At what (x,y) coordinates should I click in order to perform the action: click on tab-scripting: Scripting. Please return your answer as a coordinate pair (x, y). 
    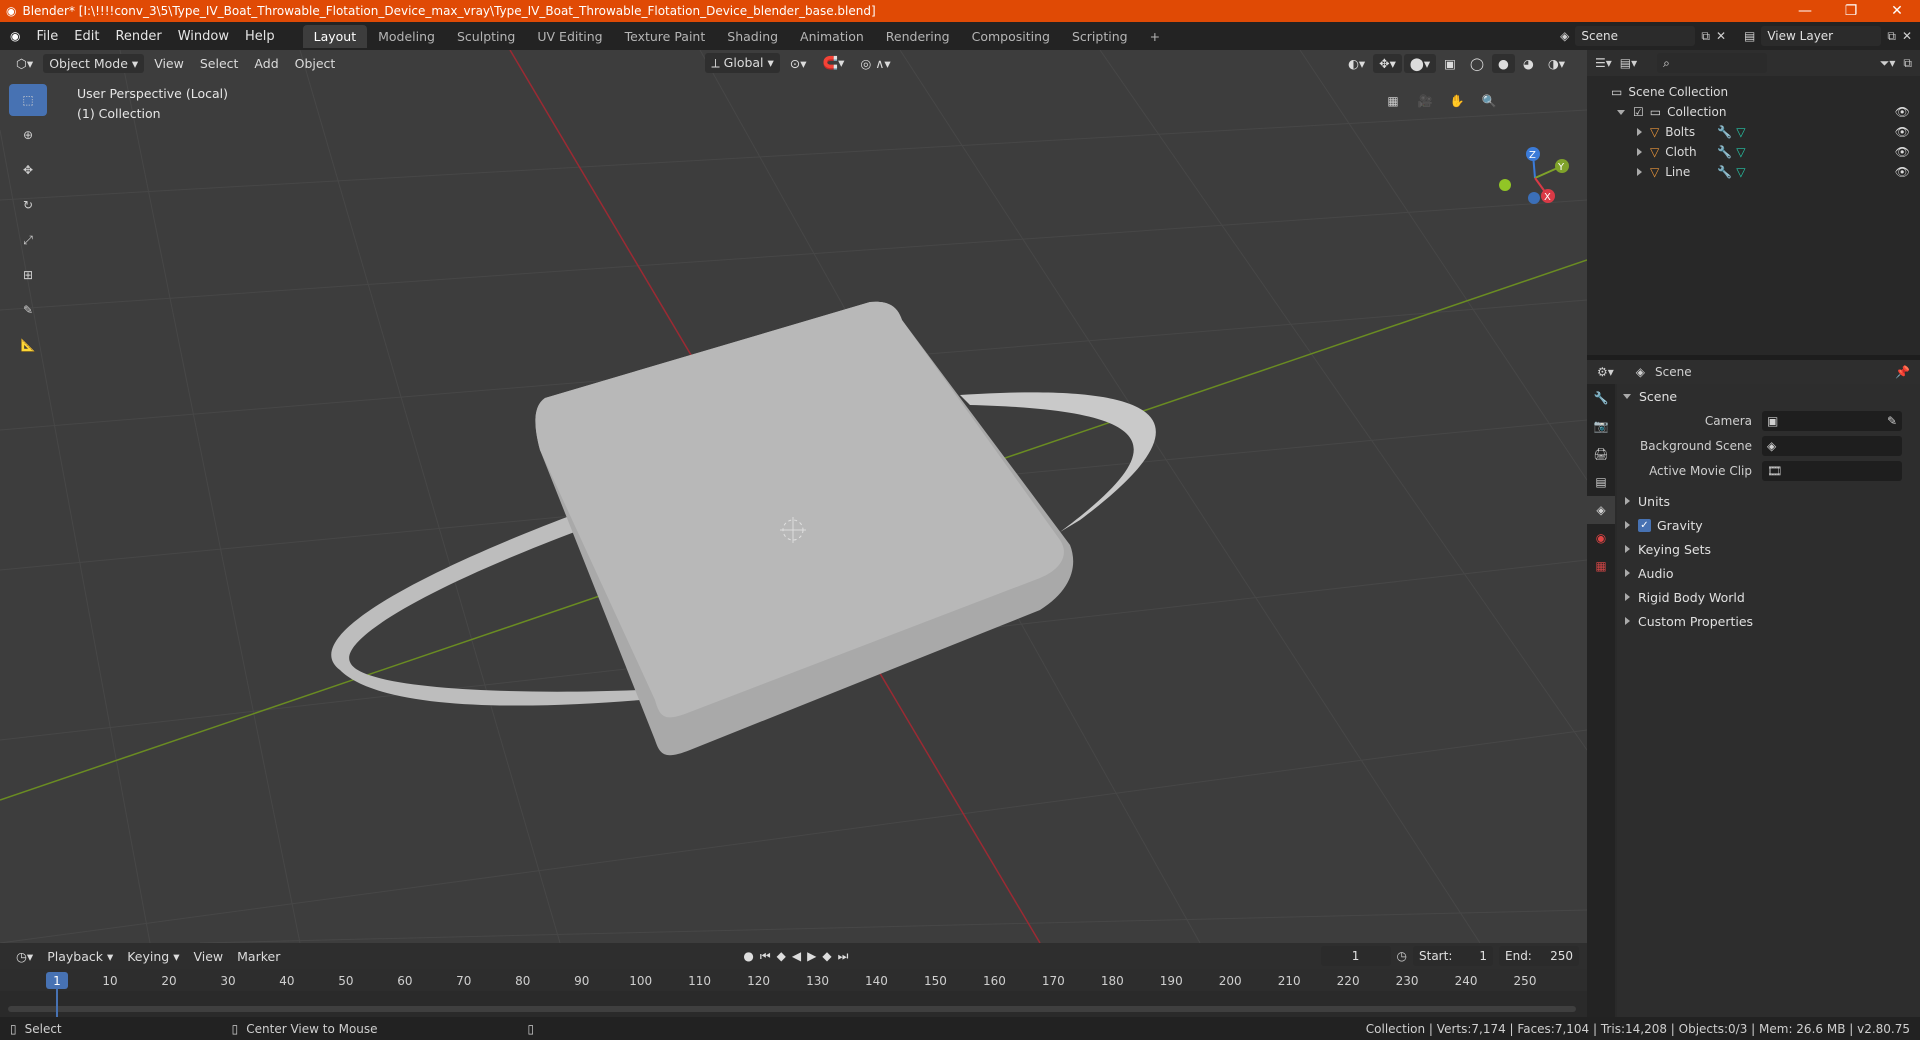
    Looking at the image, I should click on (1100, 36).